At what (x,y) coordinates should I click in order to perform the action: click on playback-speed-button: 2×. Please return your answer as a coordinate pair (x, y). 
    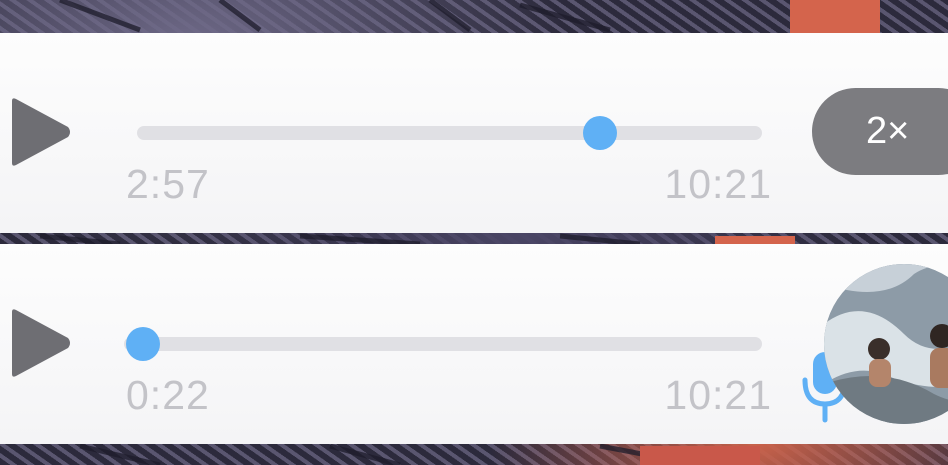
    Looking at the image, I should click on (880, 131).